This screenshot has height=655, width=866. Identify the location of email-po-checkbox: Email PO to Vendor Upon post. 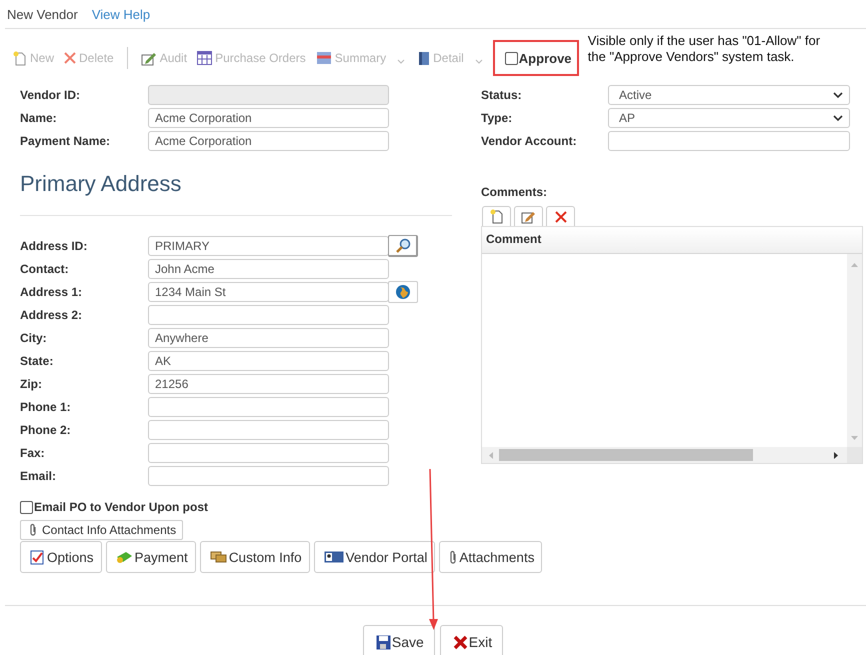
(114, 507).